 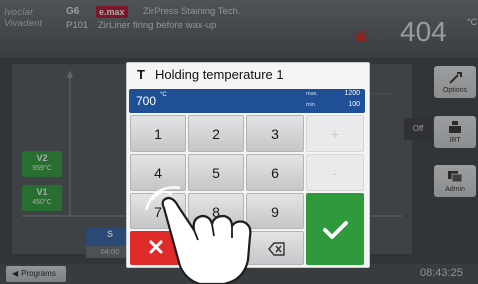 What do you see at coordinates (158, 133) in the screenshot?
I see `key-1: 1` at bounding box center [158, 133].